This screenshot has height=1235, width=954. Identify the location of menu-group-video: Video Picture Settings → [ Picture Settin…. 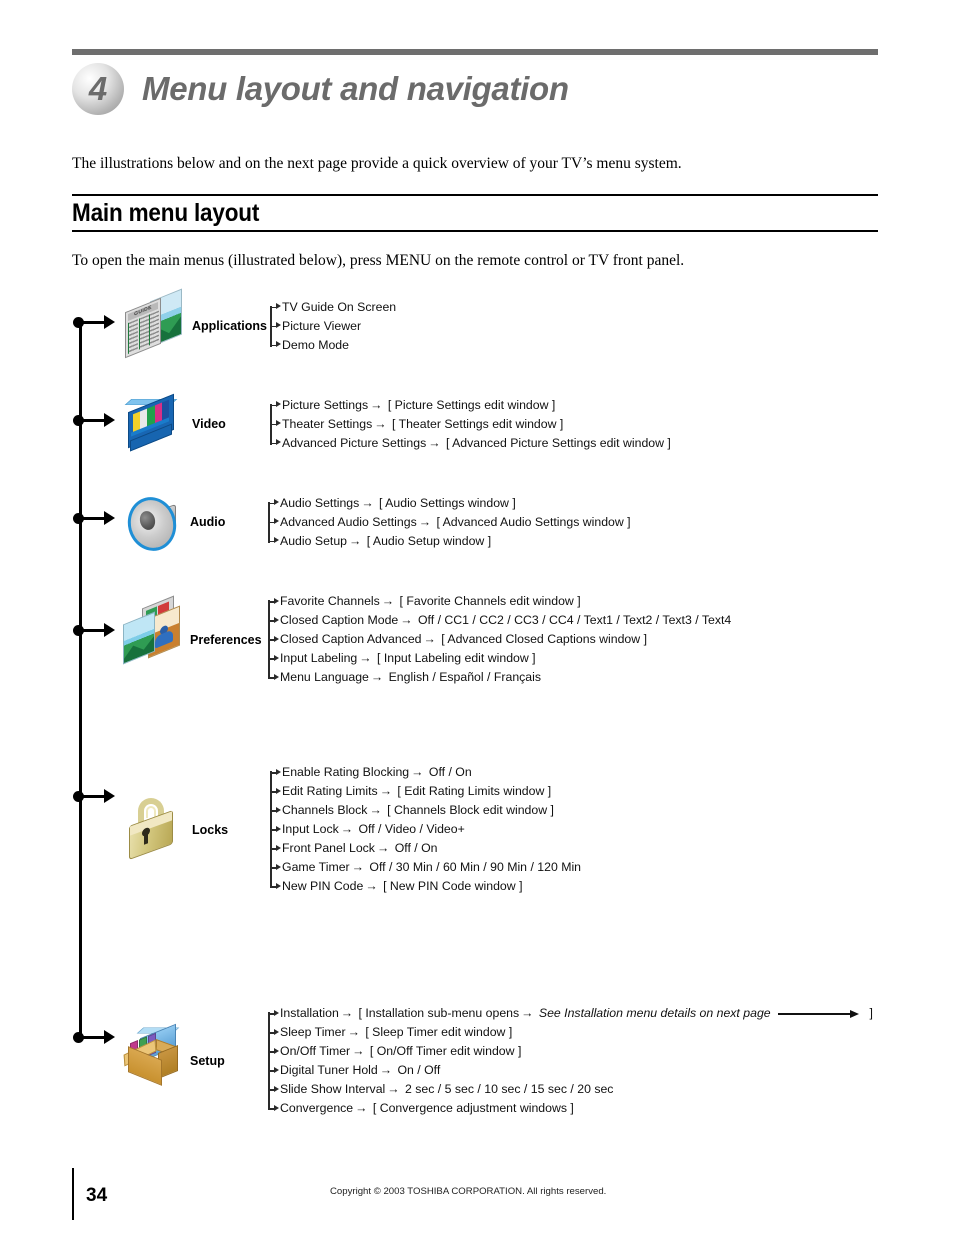
(395, 424).